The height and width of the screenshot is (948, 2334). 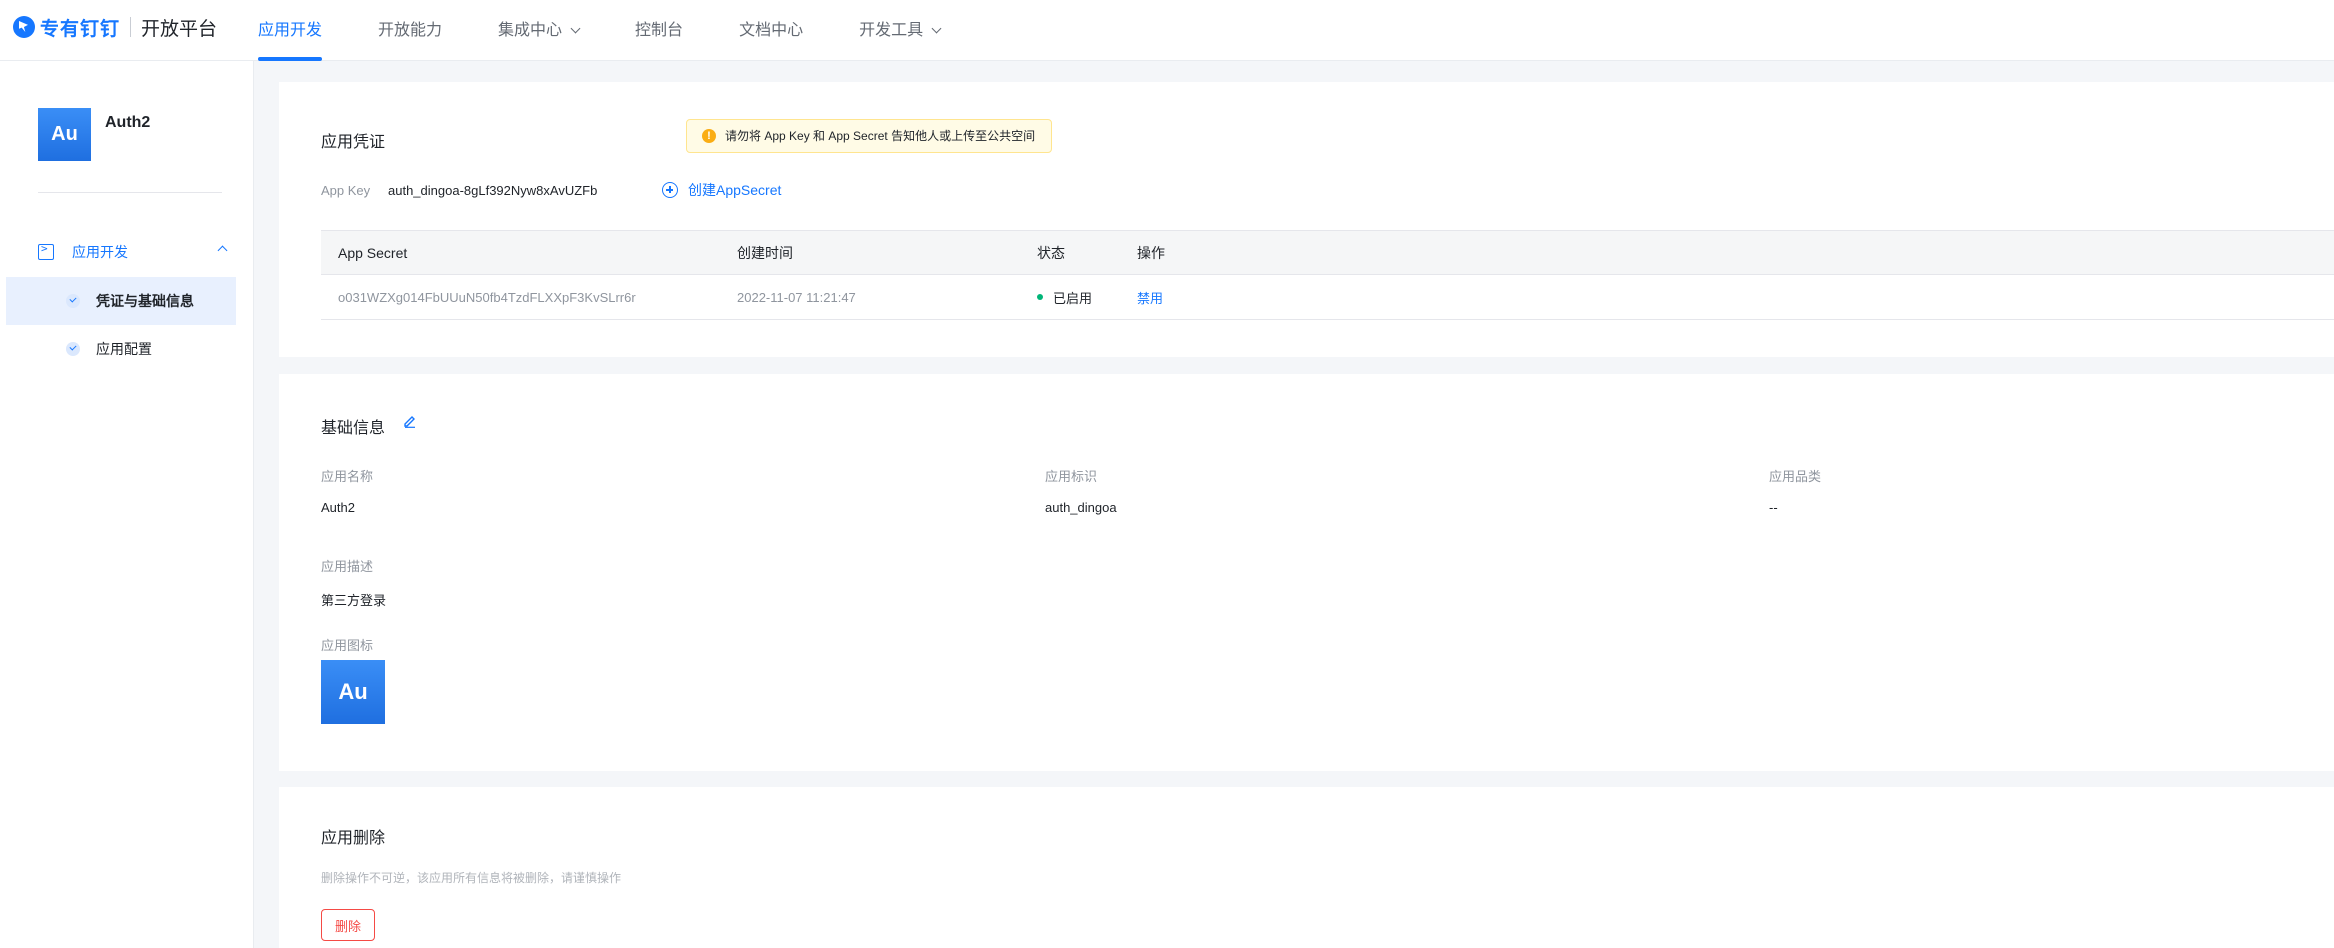 I want to click on field-value-app-id: auth_dingoa, so click(x=1081, y=507).